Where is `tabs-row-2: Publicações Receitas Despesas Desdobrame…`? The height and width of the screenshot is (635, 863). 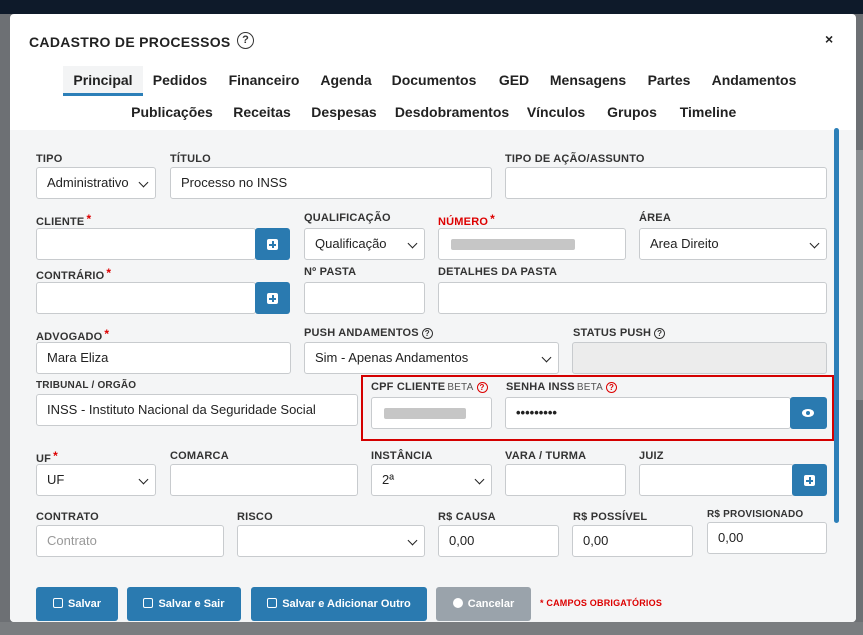
tabs-row-2: Publicações Receitas Despesas Desdobrame… is located at coordinates (433, 112).